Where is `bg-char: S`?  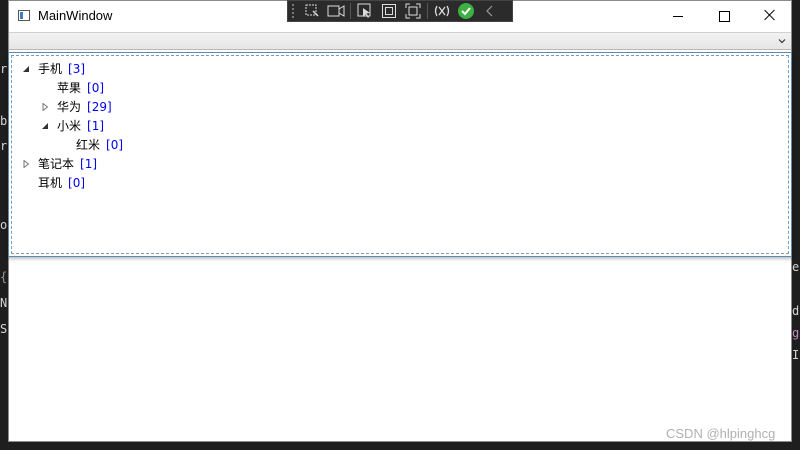 bg-char: S is located at coordinates (4, 329).